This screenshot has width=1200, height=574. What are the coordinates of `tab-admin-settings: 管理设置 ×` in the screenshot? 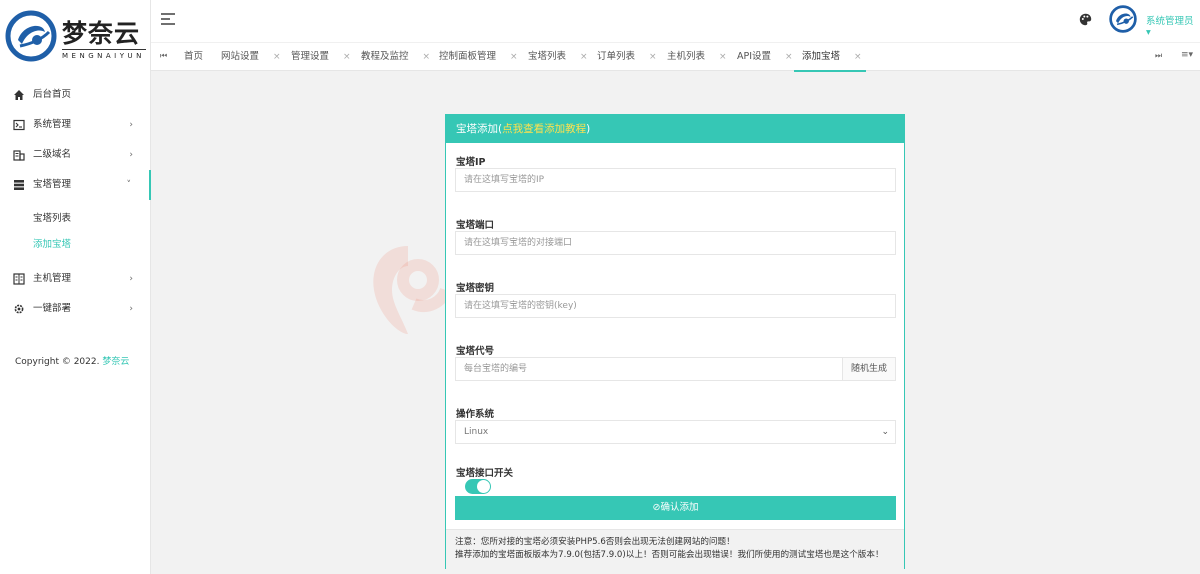 It's located at (321, 57).